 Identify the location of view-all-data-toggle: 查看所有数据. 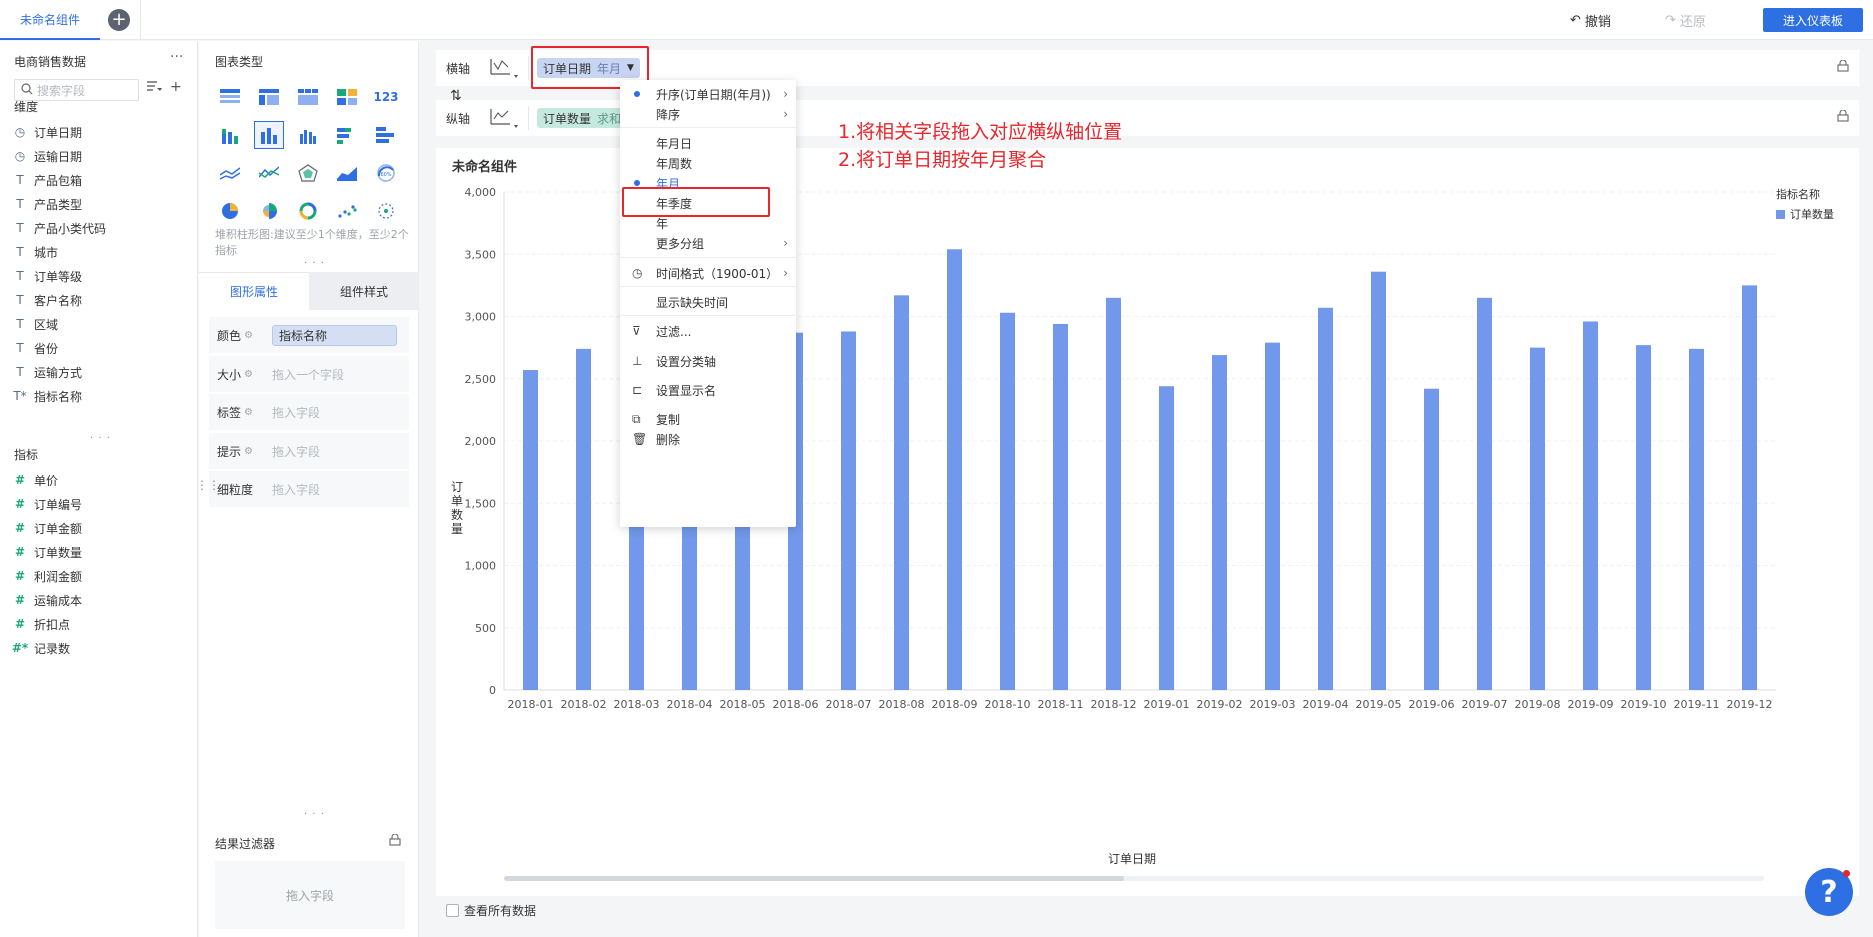
(491, 910).